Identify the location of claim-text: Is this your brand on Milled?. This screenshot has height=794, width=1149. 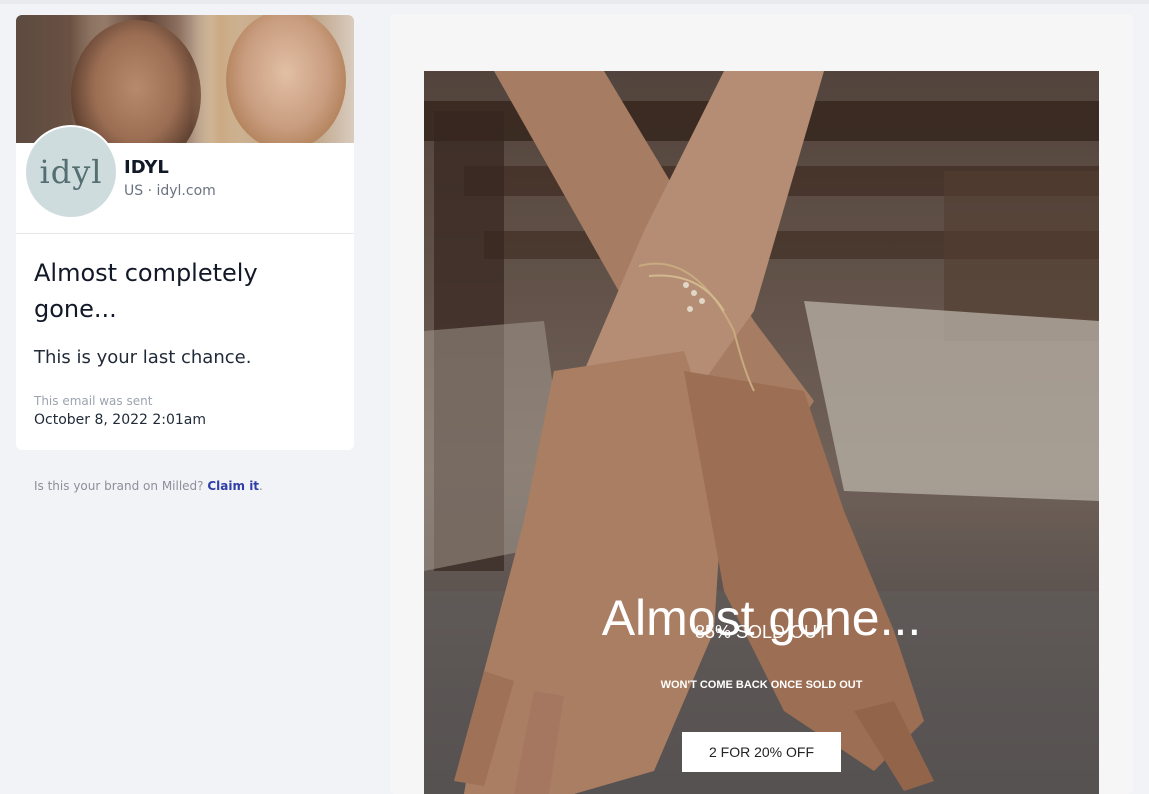
(119, 486).